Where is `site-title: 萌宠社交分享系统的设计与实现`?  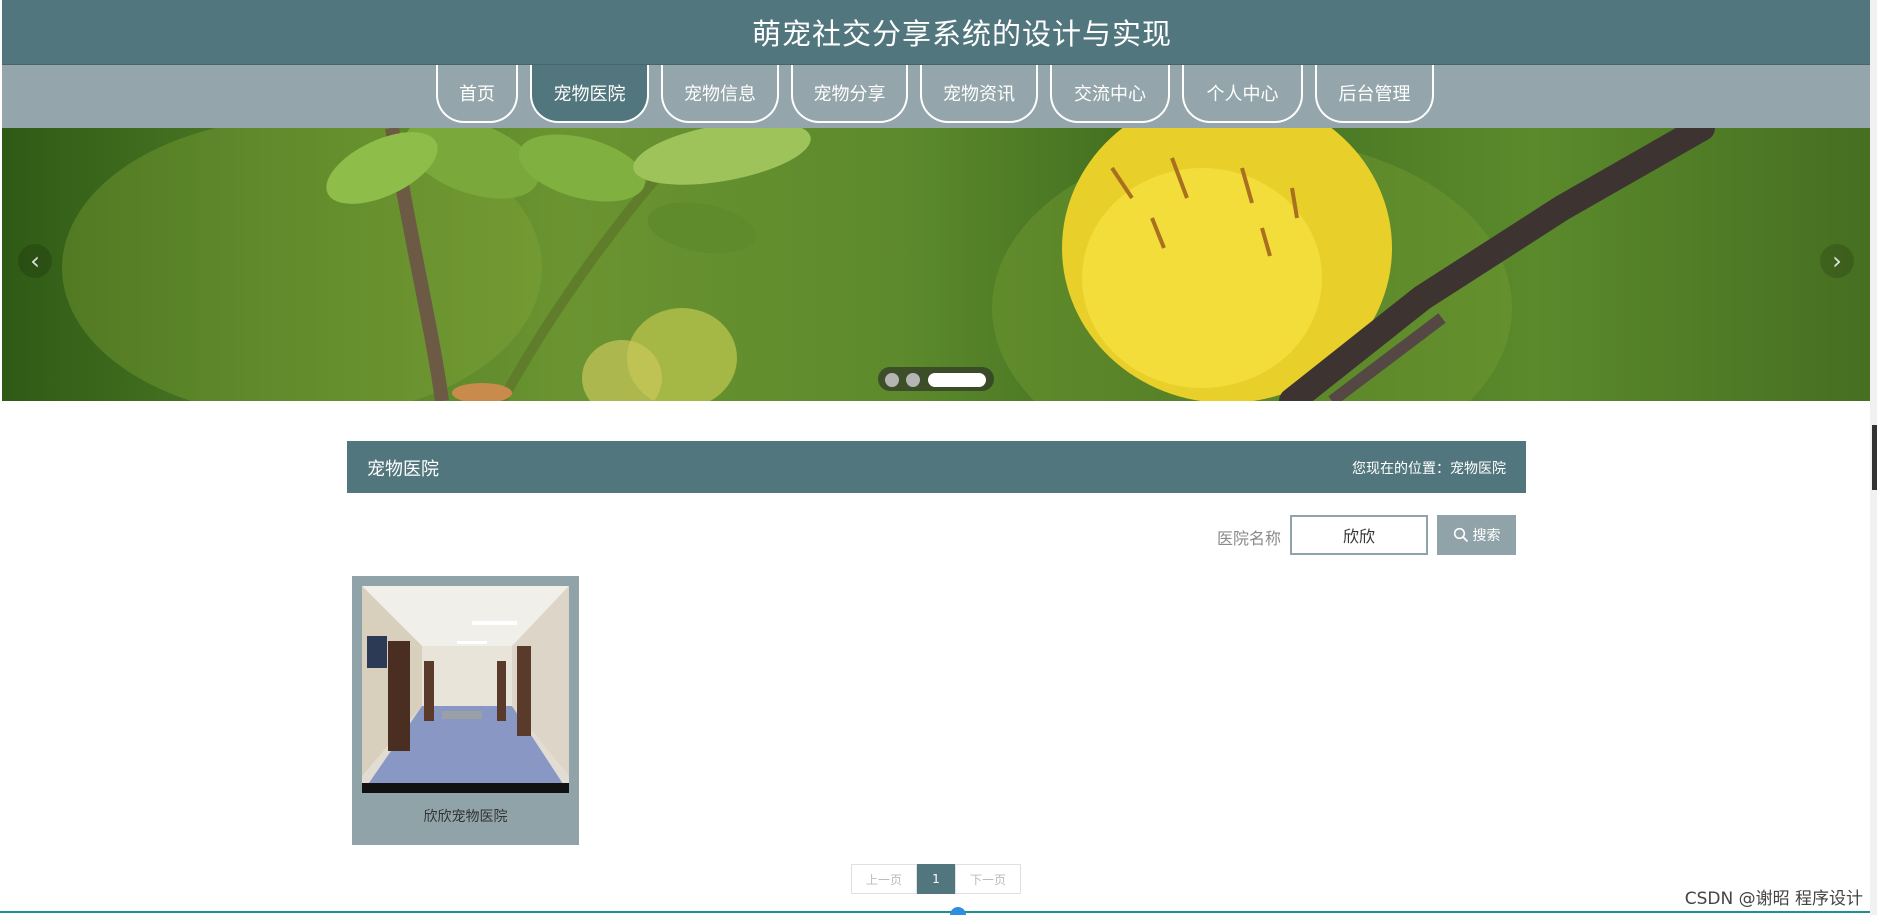
site-title: 萌宠社交分享系统的设计与实现 is located at coordinates (961, 34).